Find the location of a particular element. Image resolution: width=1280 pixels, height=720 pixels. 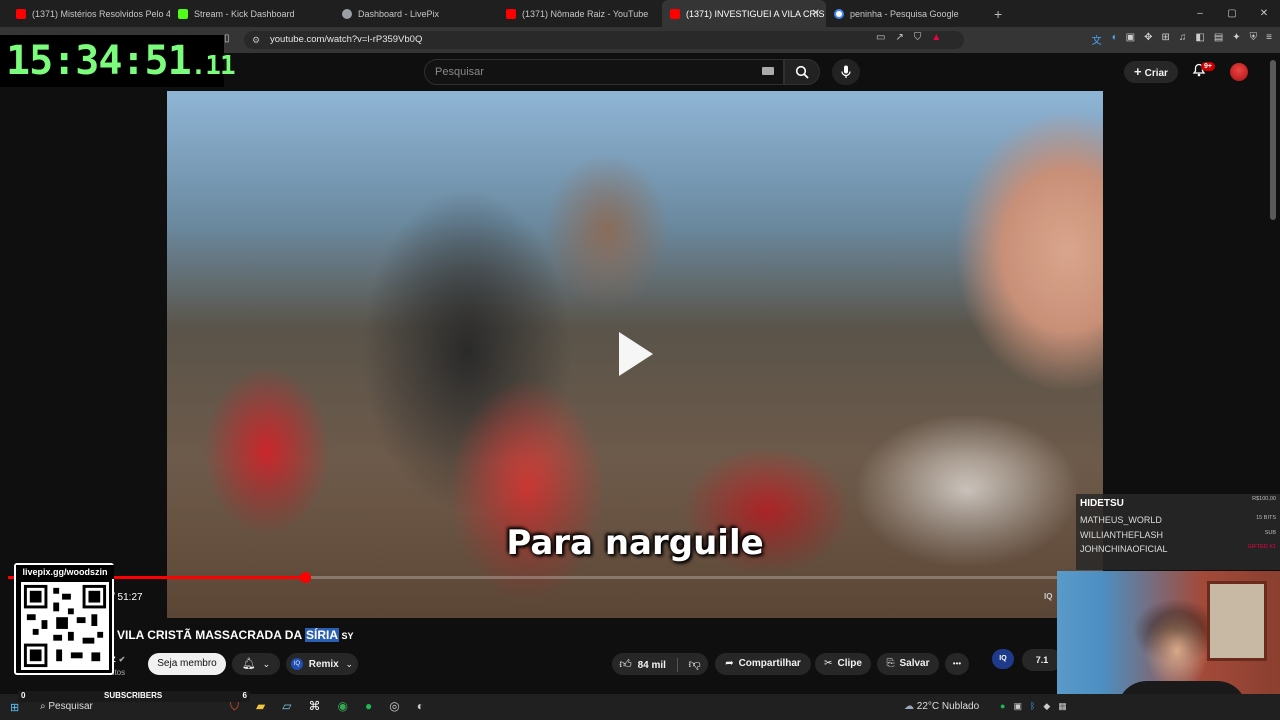

maximize-button: ▢ is located at coordinates (1232, 13).